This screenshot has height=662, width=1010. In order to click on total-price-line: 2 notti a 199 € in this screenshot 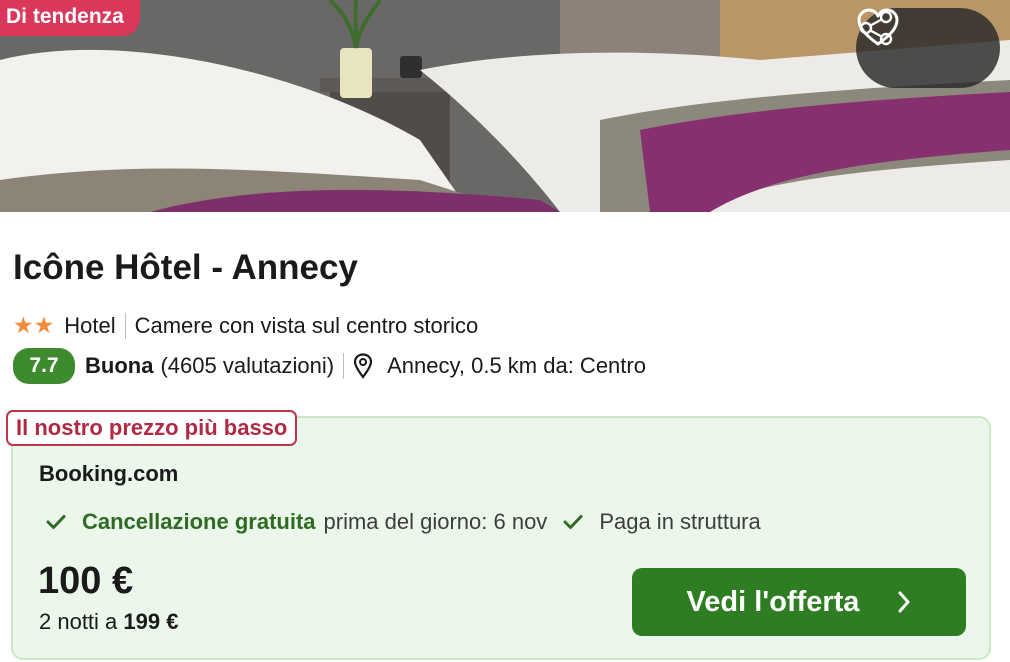, I will do `click(108, 622)`.